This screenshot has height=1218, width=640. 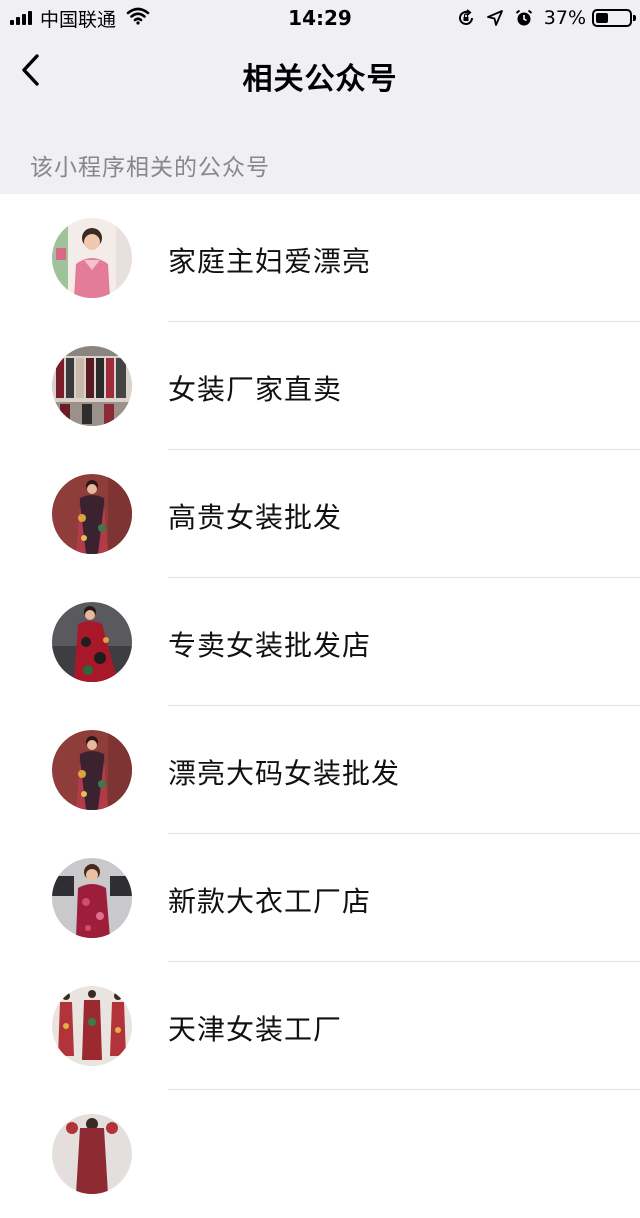 I want to click on account-name: 高贵女装批发, so click(x=255, y=517).